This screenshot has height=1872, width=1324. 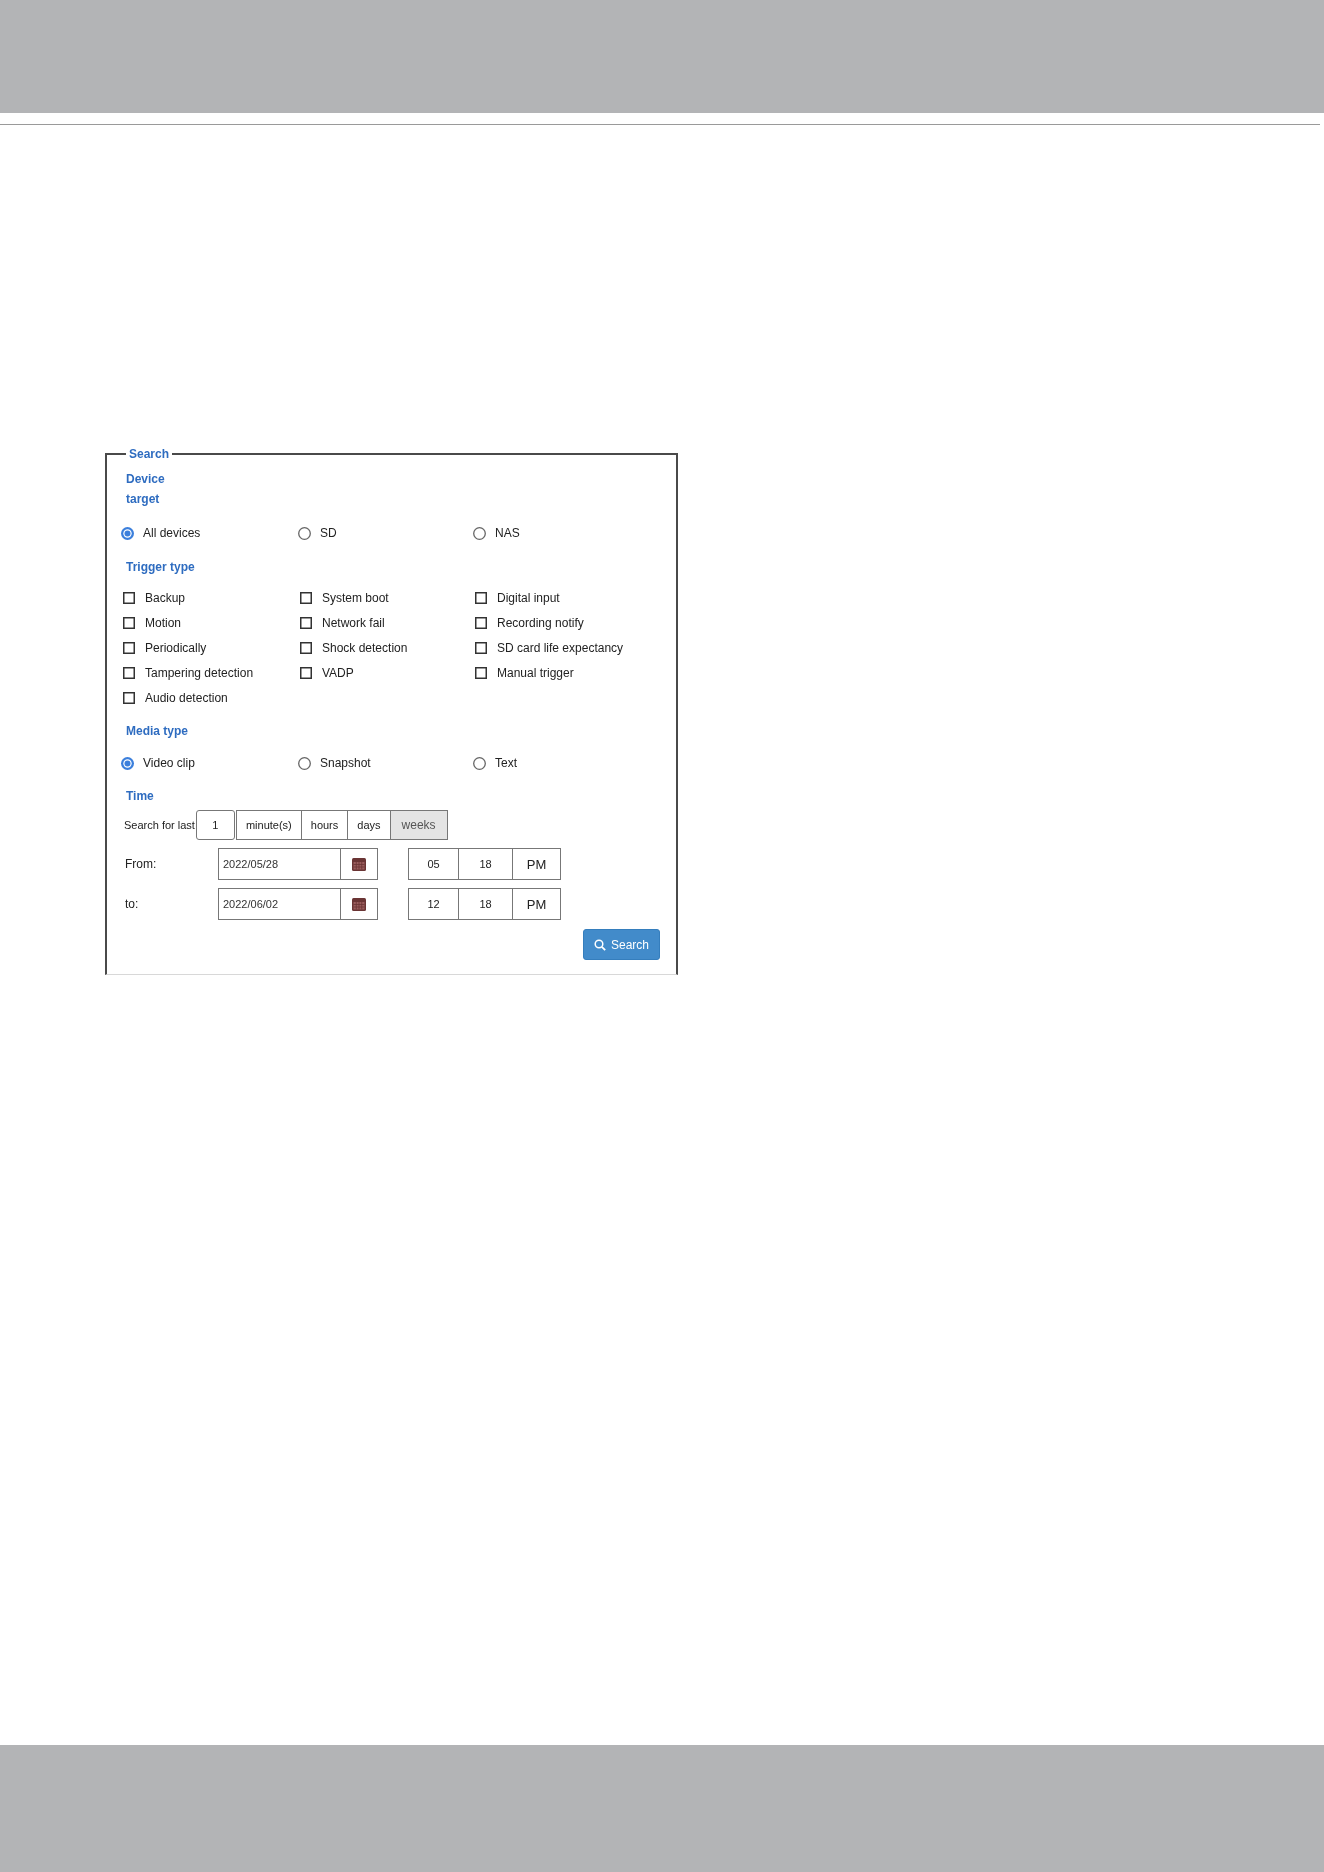 I want to click on date-field: 2022/06/02, so click(x=279, y=904).